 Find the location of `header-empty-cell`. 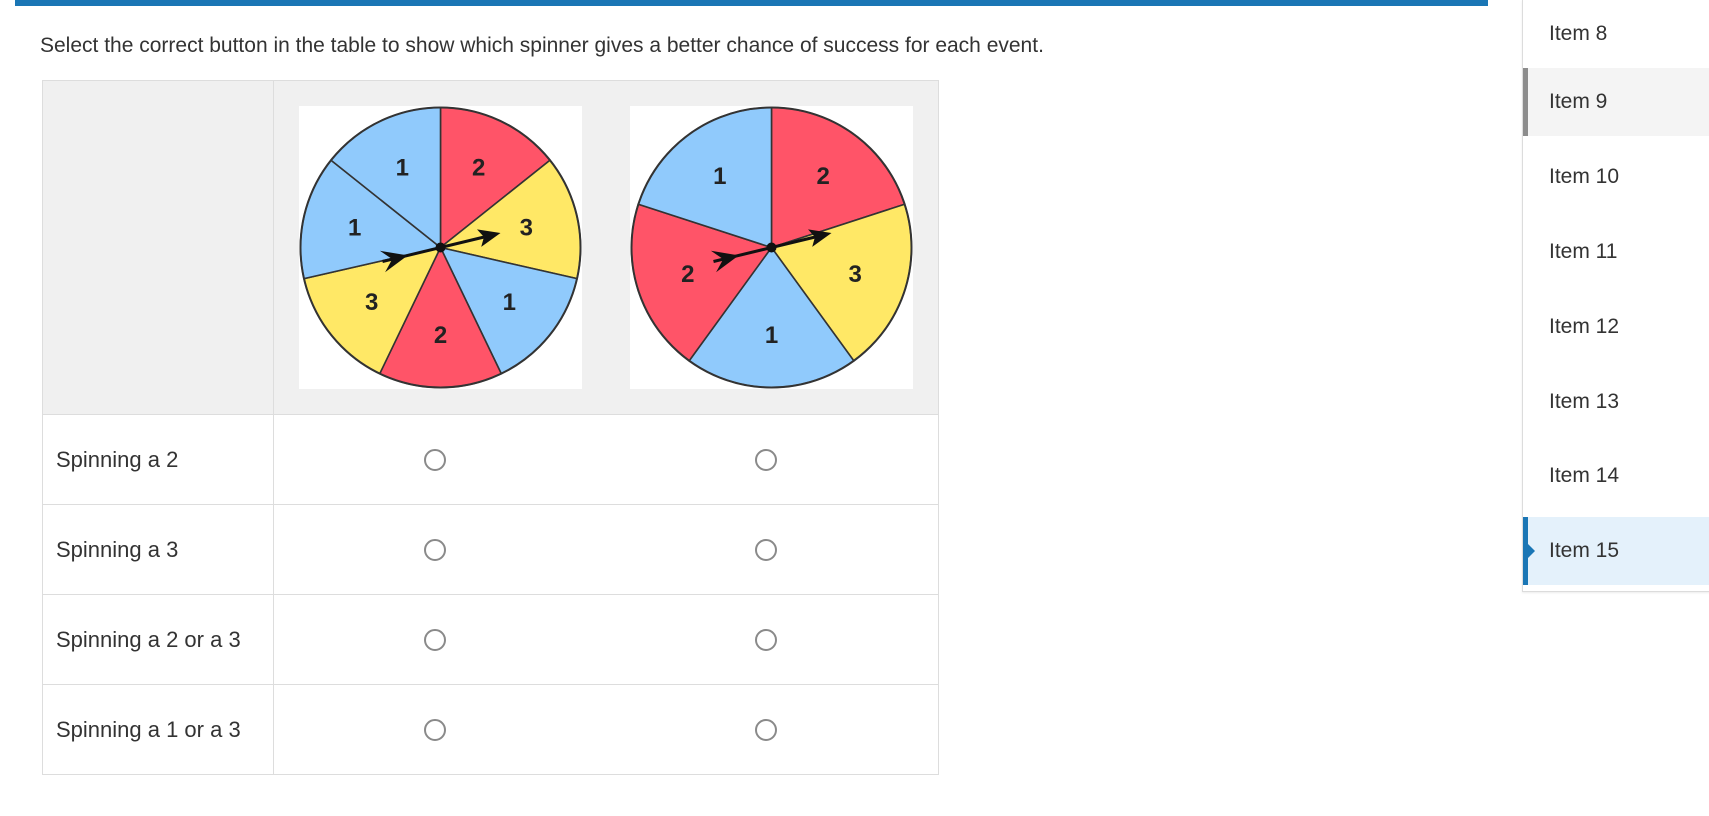

header-empty-cell is located at coordinates (158, 247).